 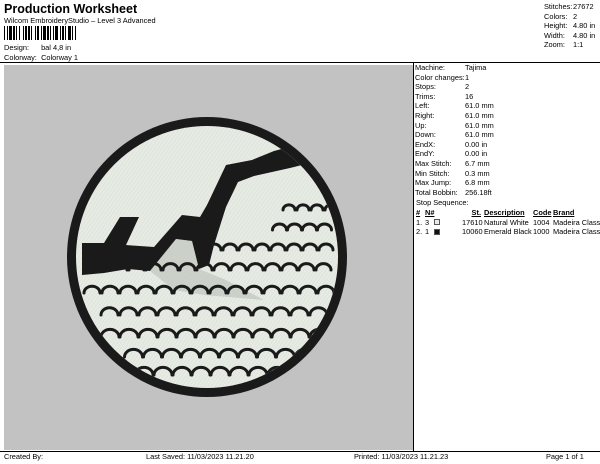 What do you see at coordinates (200, 456) in the screenshot?
I see `last-saved: Last Saved: 11/03/2023 11.21.20` at bounding box center [200, 456].